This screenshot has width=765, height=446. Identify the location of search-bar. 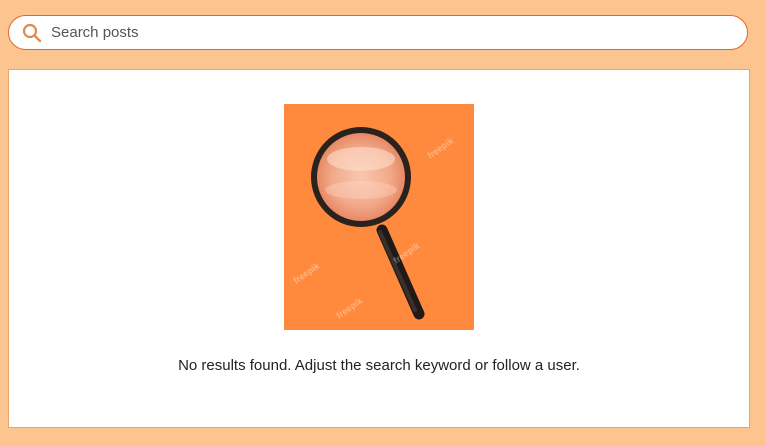
(378, 32).